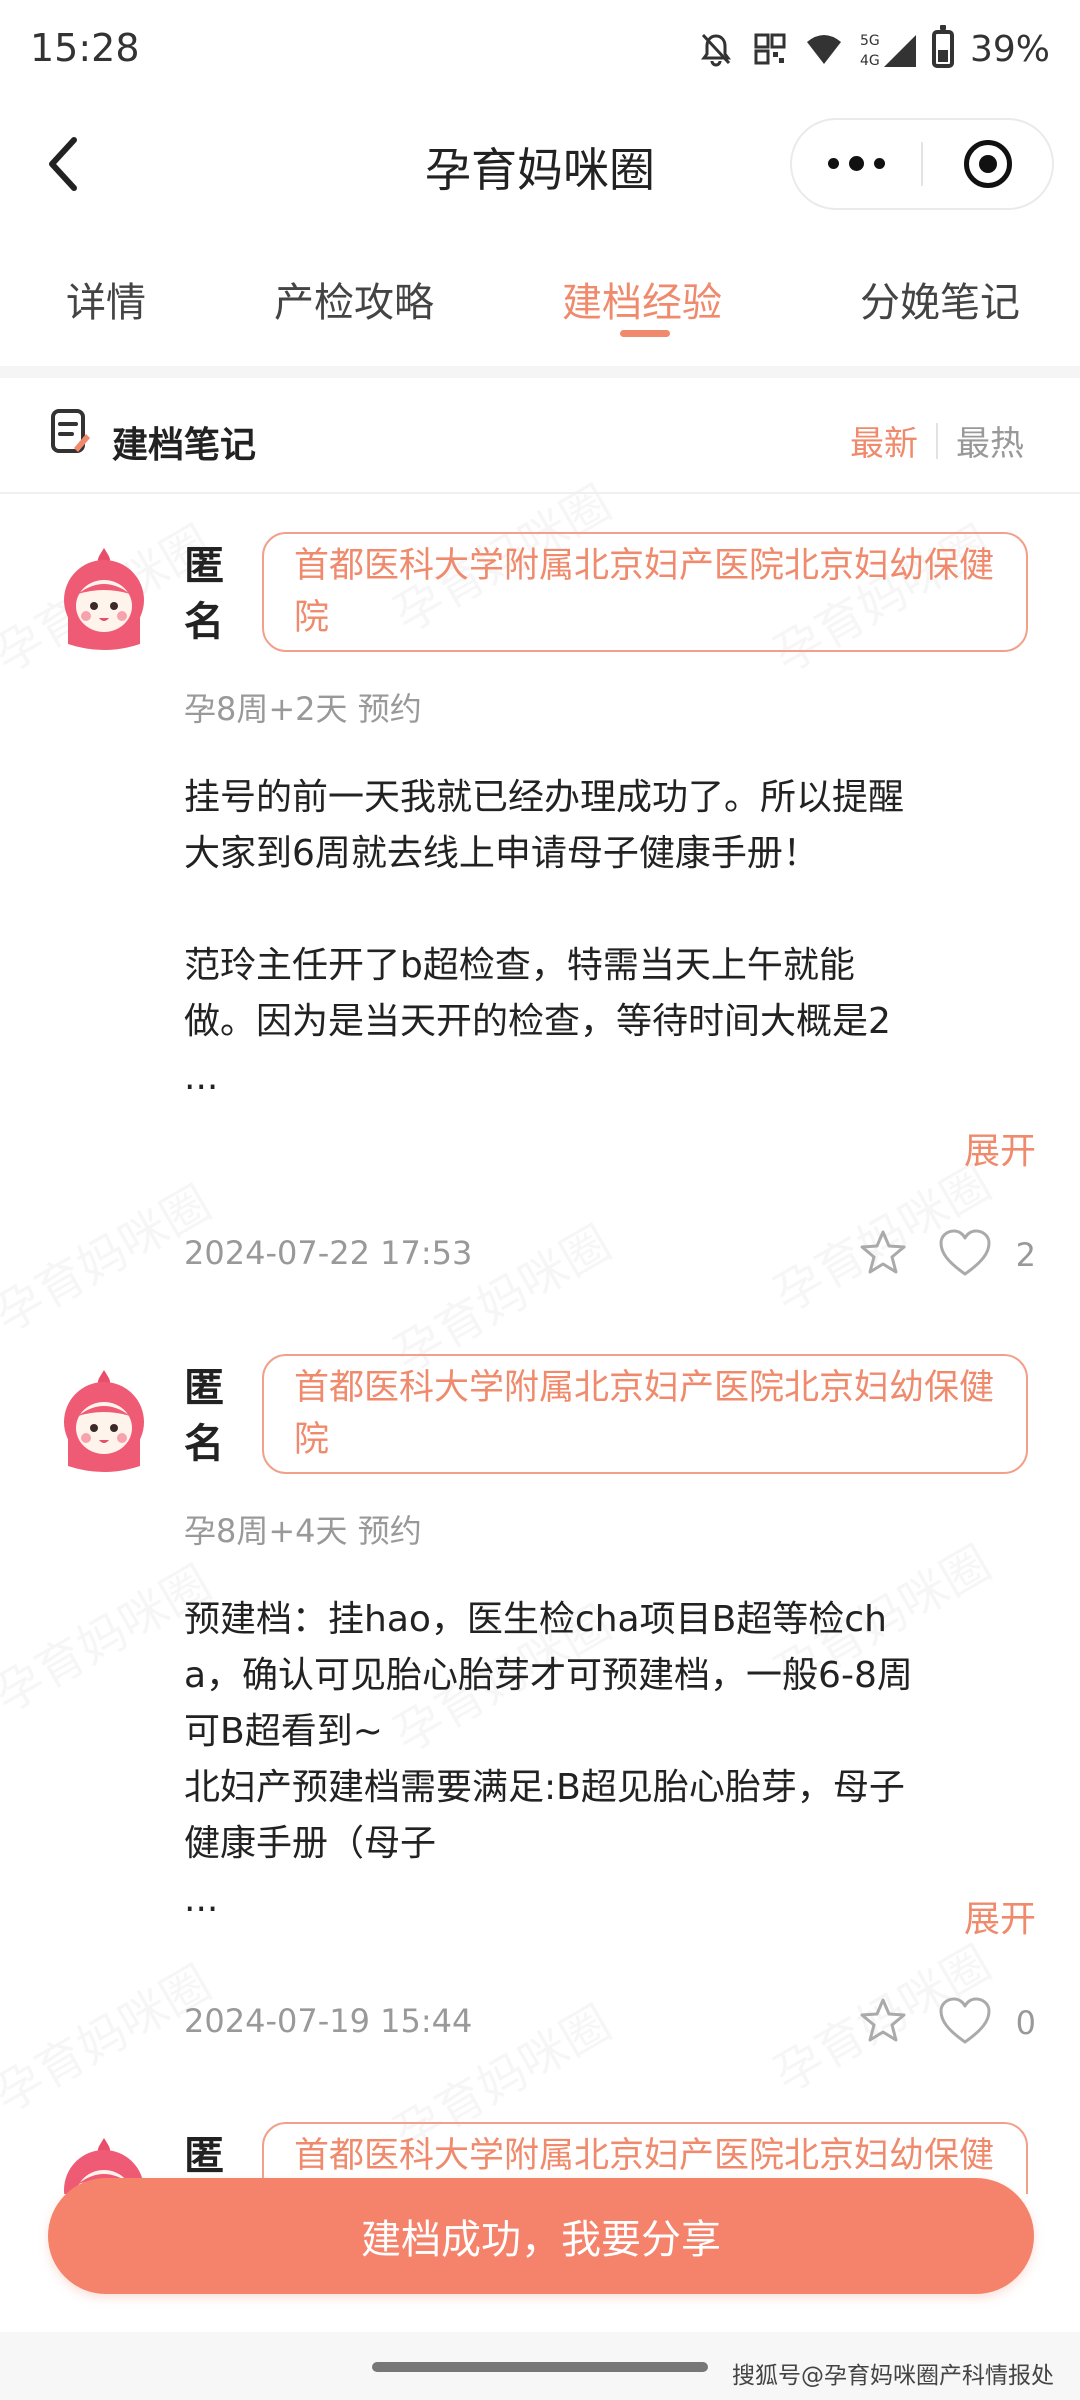  What do you see at coordinates (610, 2022) in the screenshot?
I see `post-footer: 2024-07-19 15:44 0` at bounding box center [610, 2022].